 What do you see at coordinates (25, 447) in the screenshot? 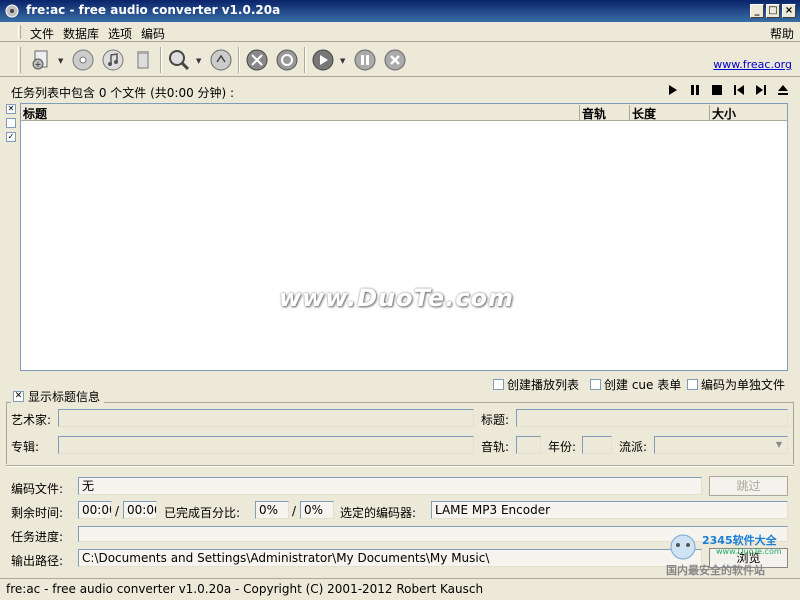
I see `album-label: 专辑:` at bounding box center [25, 447].